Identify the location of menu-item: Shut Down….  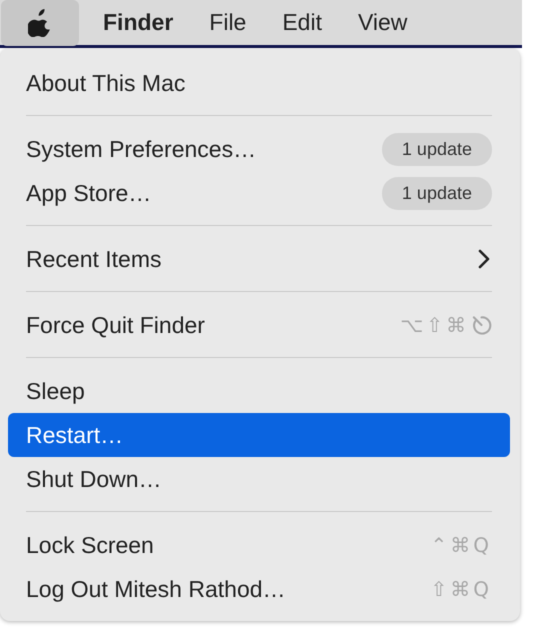
(259, 479).